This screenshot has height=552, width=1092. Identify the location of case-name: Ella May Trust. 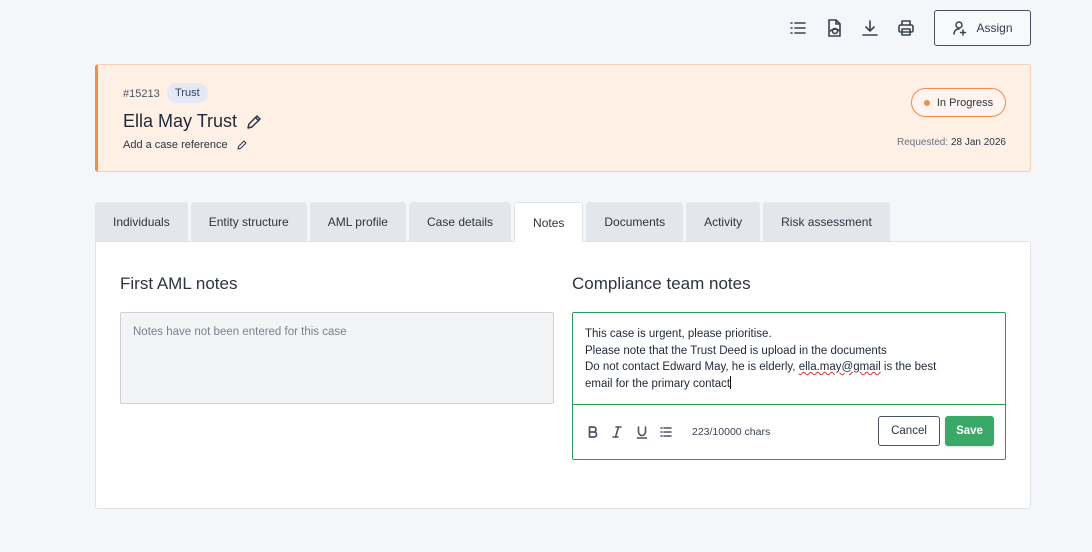
(193, 121).